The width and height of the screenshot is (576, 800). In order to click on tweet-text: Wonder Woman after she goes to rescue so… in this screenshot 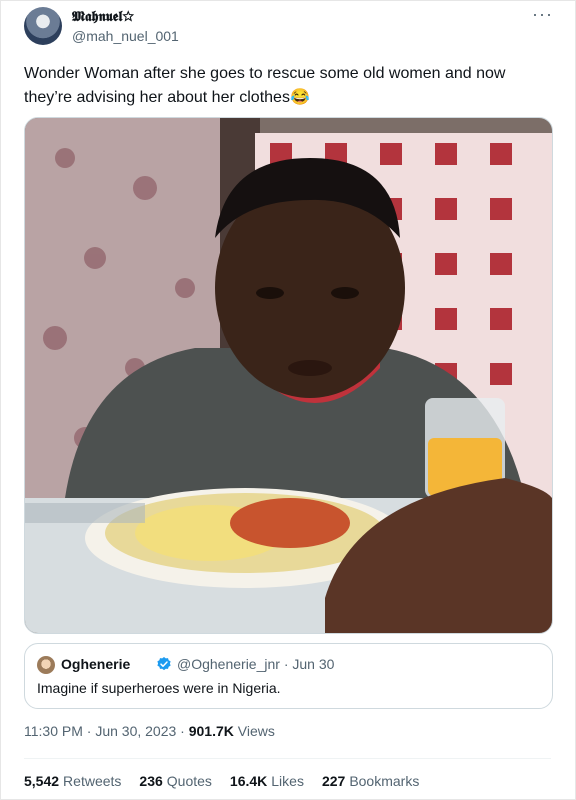, I will do `click(265, 85)`.